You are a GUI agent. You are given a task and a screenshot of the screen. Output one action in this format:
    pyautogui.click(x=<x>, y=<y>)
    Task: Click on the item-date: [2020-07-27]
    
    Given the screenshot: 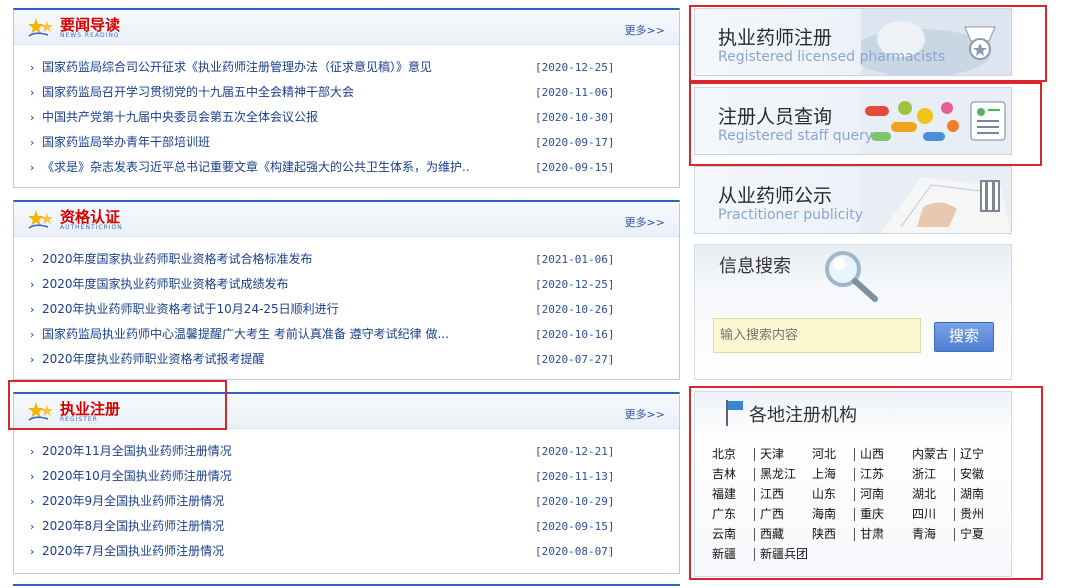 What is the action you would take?
    pyautogui.click(x=575, y=359)
    